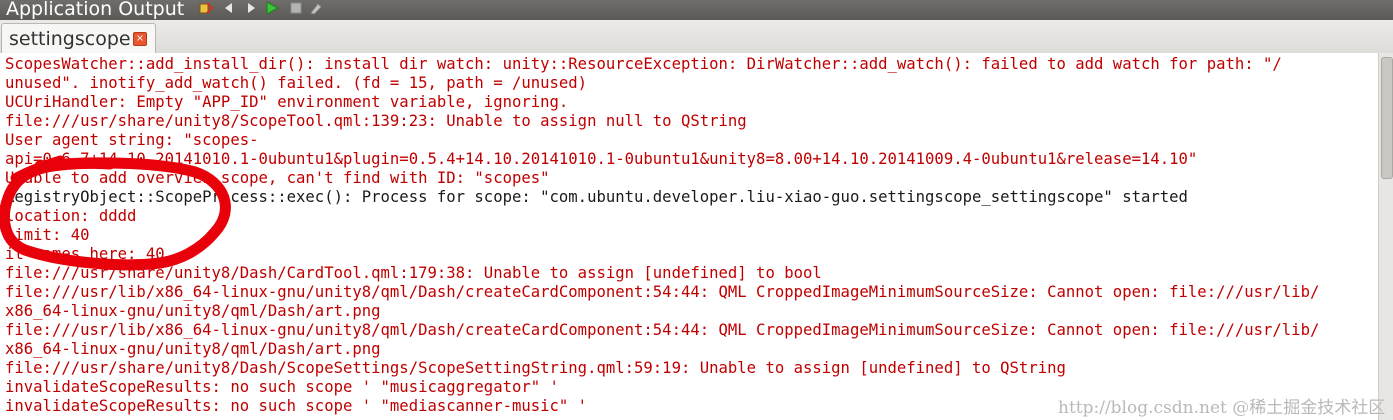 The height and width of the screenshot is (420, 1393). I want to click on watermark: http://blog.csdn.net @稀土掘金技术社区, so click(1222, 407).